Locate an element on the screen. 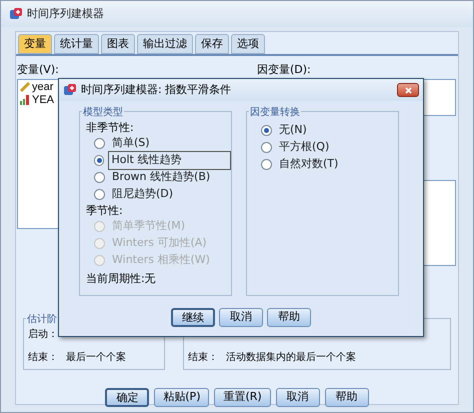 This screenshot has width=474, height=413. section-label: 非季节性: is located at coordinates (110, 127).